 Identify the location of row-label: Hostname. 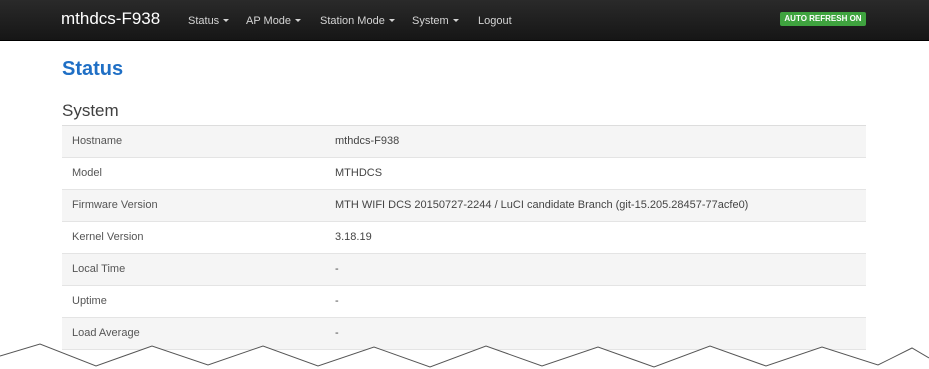
(97, 141).